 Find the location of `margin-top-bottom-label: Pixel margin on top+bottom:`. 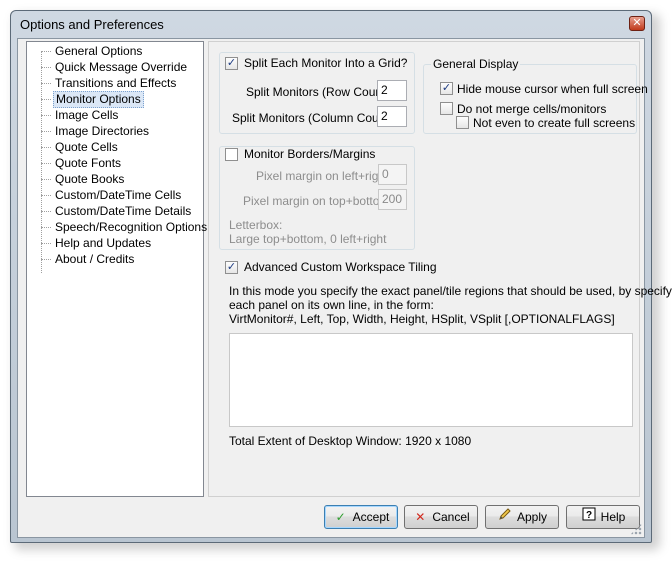

margin-top-bottom-label: Pixel margin on top+bottom: is located at coordinates (318, 201).